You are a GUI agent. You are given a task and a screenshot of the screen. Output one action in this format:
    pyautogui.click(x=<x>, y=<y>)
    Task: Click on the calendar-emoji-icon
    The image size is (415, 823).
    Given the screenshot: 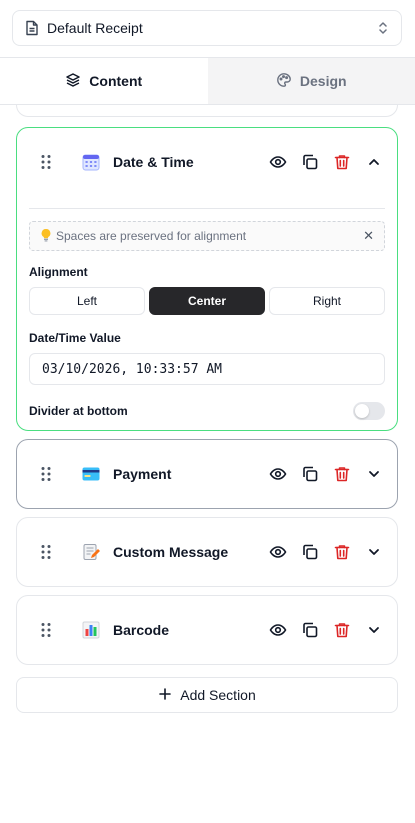 What is the action you would take?
    pyautogui.click(x=91, y=162)
    